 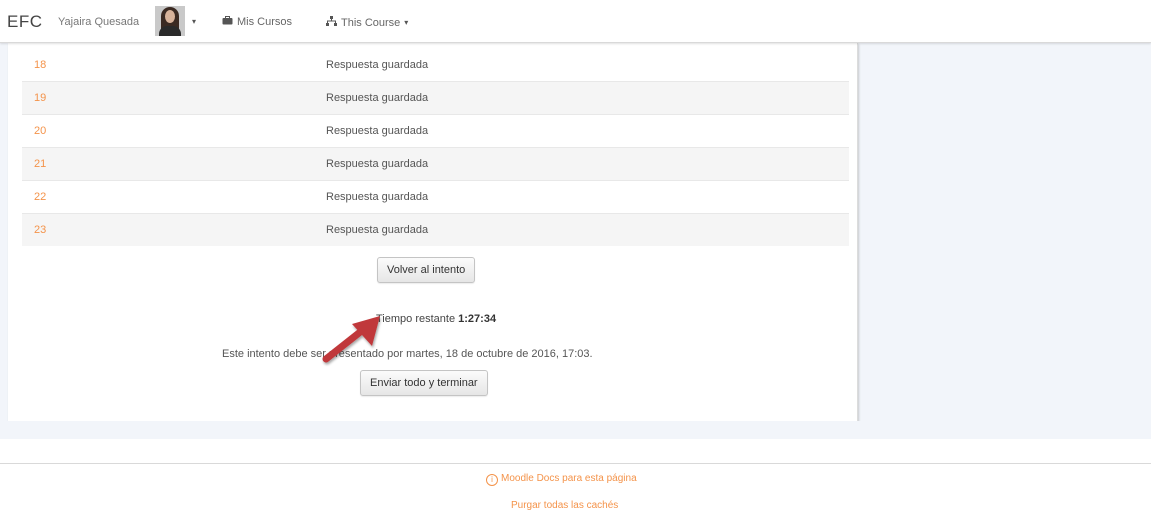 I want to click on summary-row: 19 Respuesta guardada, so click(x=435, y=98).